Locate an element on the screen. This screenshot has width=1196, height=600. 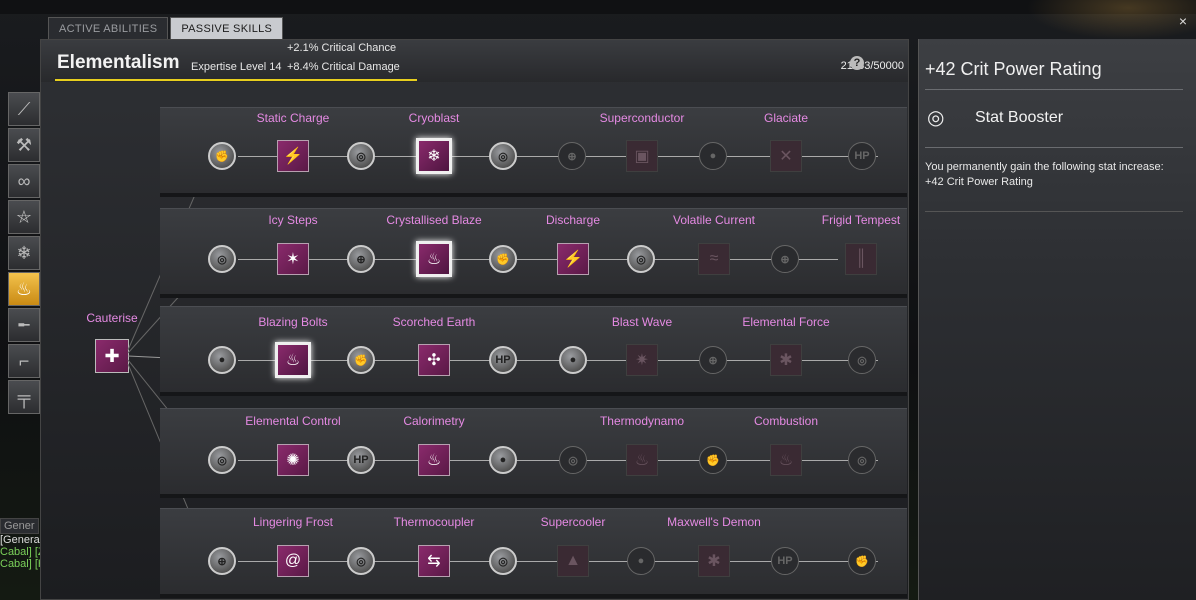
chat-line: Cabal] [Zimashiel]: stop 3 i level is located at coordinates (20, 552).